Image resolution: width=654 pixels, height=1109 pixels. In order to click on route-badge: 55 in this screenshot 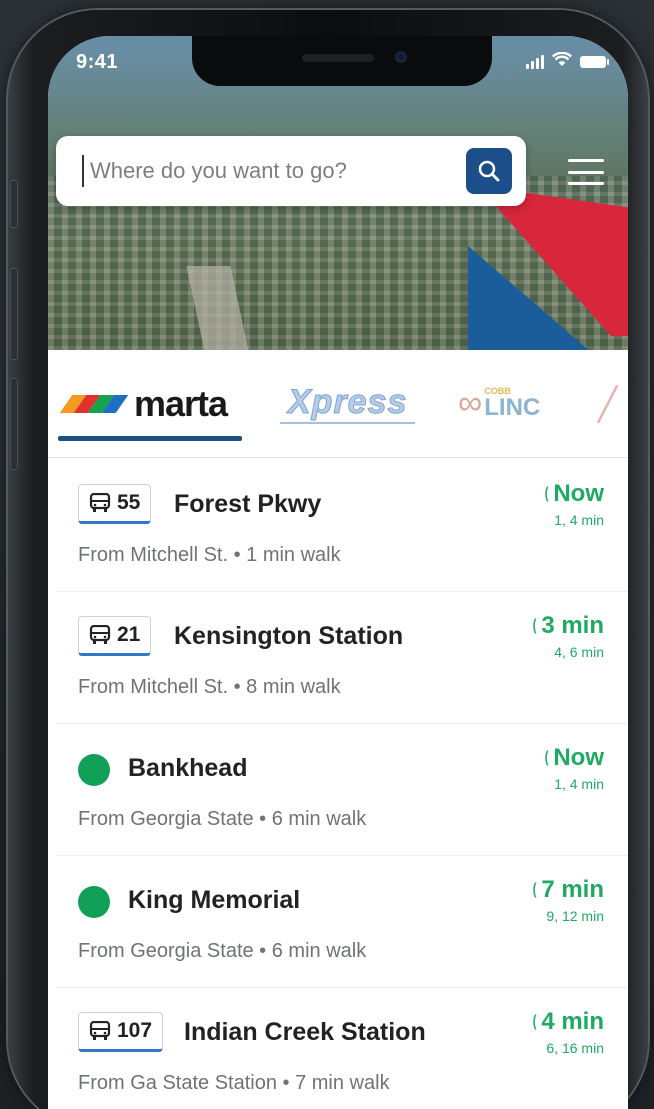, I will do `click(115, 504)`.